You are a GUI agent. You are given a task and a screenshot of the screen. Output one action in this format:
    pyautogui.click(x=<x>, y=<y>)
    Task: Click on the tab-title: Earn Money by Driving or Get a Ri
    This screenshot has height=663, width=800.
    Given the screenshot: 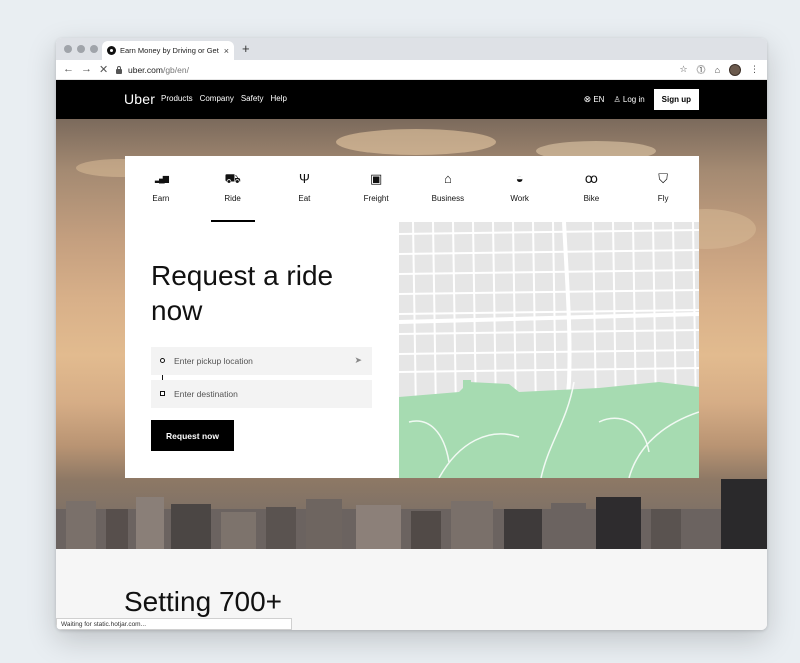 What is the action you would take?
    pyautogui.click(x=170, y=50)
    